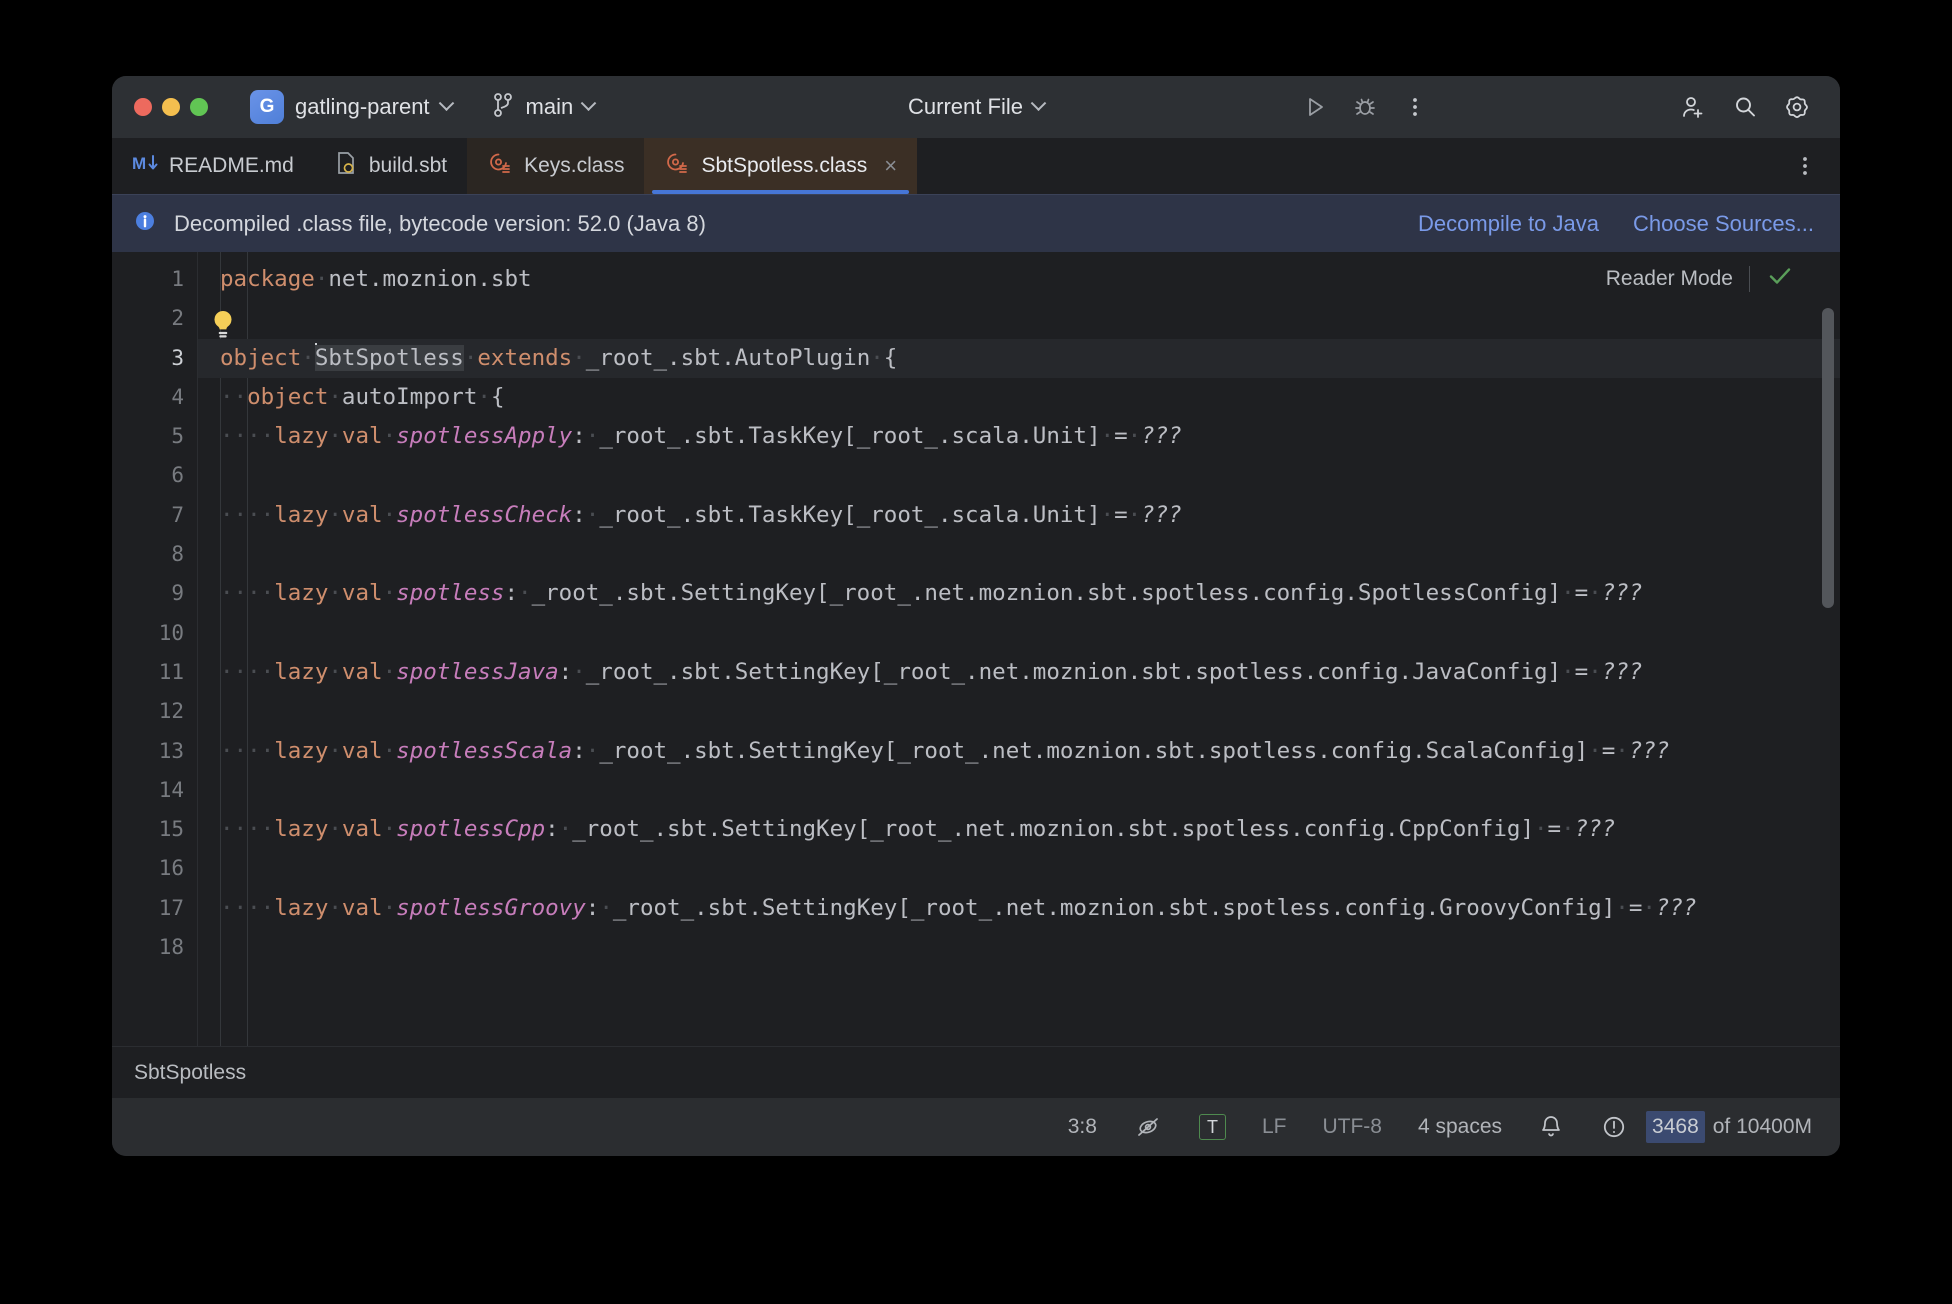  I want to click on memory-indicator: 3468 of 10400M, so click(1731, 1127).